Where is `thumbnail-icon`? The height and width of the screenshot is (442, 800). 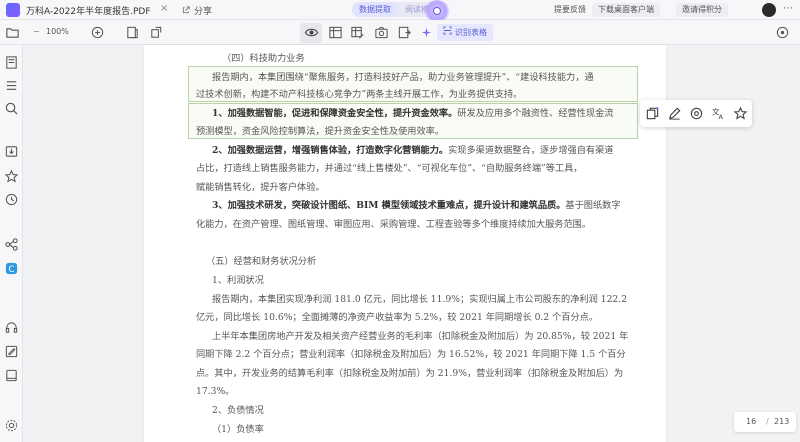
thumbnail-icon is located at coordinates (11, 62).